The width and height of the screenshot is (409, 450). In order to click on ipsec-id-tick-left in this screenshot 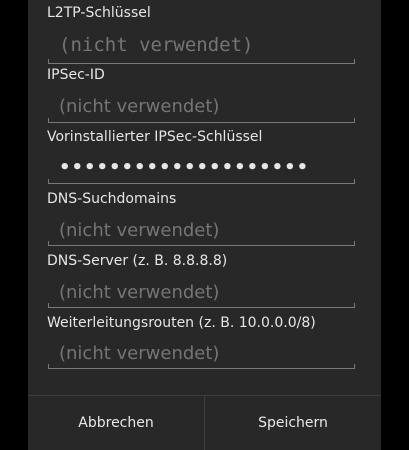, I will do `click(48, 120)`.